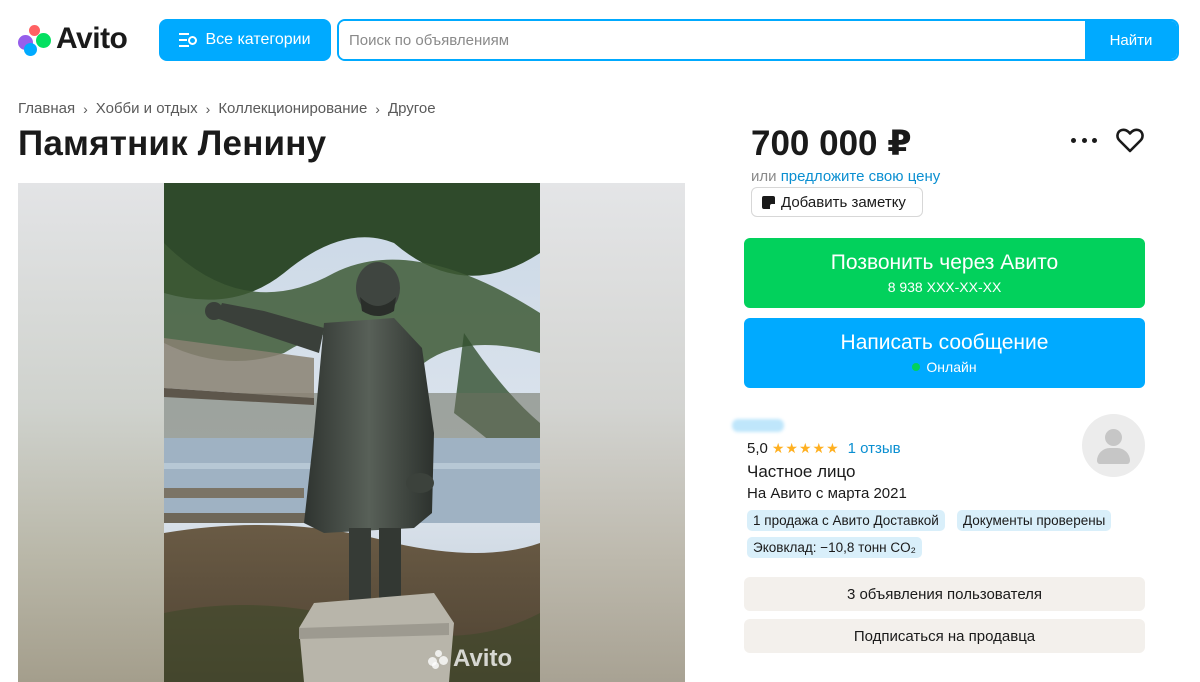 This screenshot has width=1200, height=682. Describe the element at coordinates (1113, 437) in the screenshot. I see `avatar-placeholder-icon` at that location.